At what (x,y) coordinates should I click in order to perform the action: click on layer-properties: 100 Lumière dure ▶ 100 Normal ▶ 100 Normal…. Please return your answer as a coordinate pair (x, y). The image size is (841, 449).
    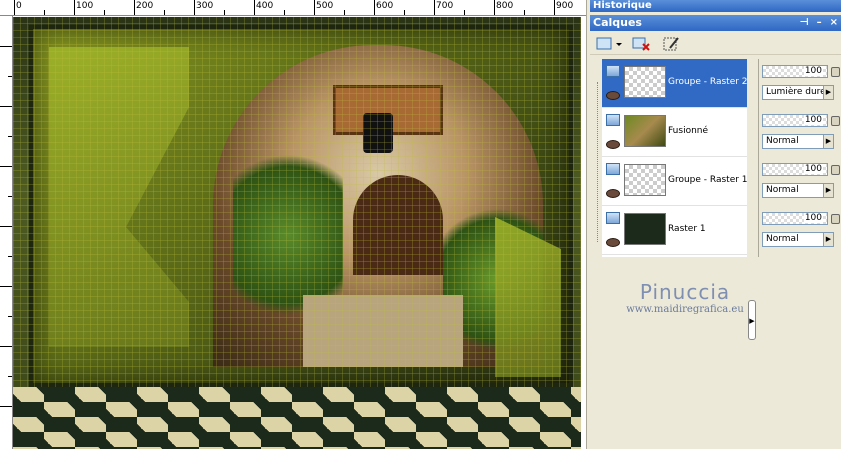
    Looking at the image, I should click on (799, 158).